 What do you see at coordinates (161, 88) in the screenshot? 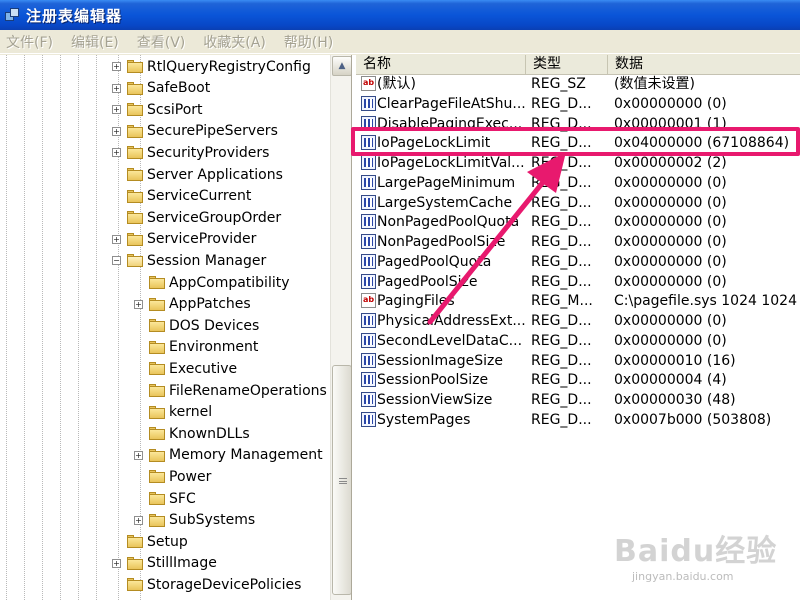
I see `tree-item: + SafeBoot` at bounding box center [161, 88].